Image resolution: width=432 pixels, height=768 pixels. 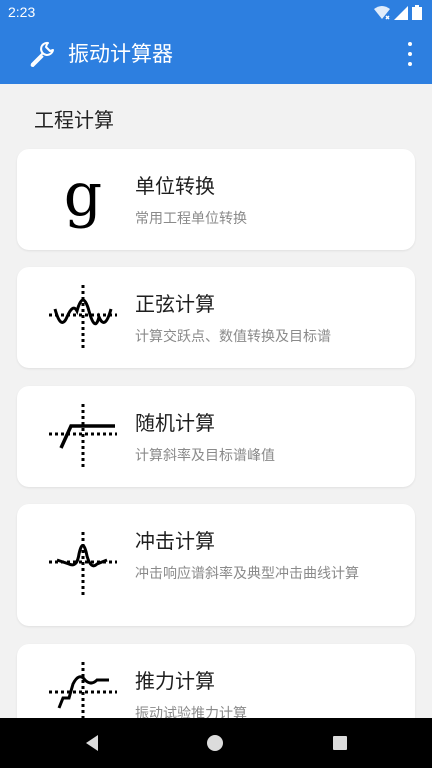 What do you see at coordinates (216, 12) in the screenshot?
I see `status-bar: 2:23` at bounding box center [216, 12].